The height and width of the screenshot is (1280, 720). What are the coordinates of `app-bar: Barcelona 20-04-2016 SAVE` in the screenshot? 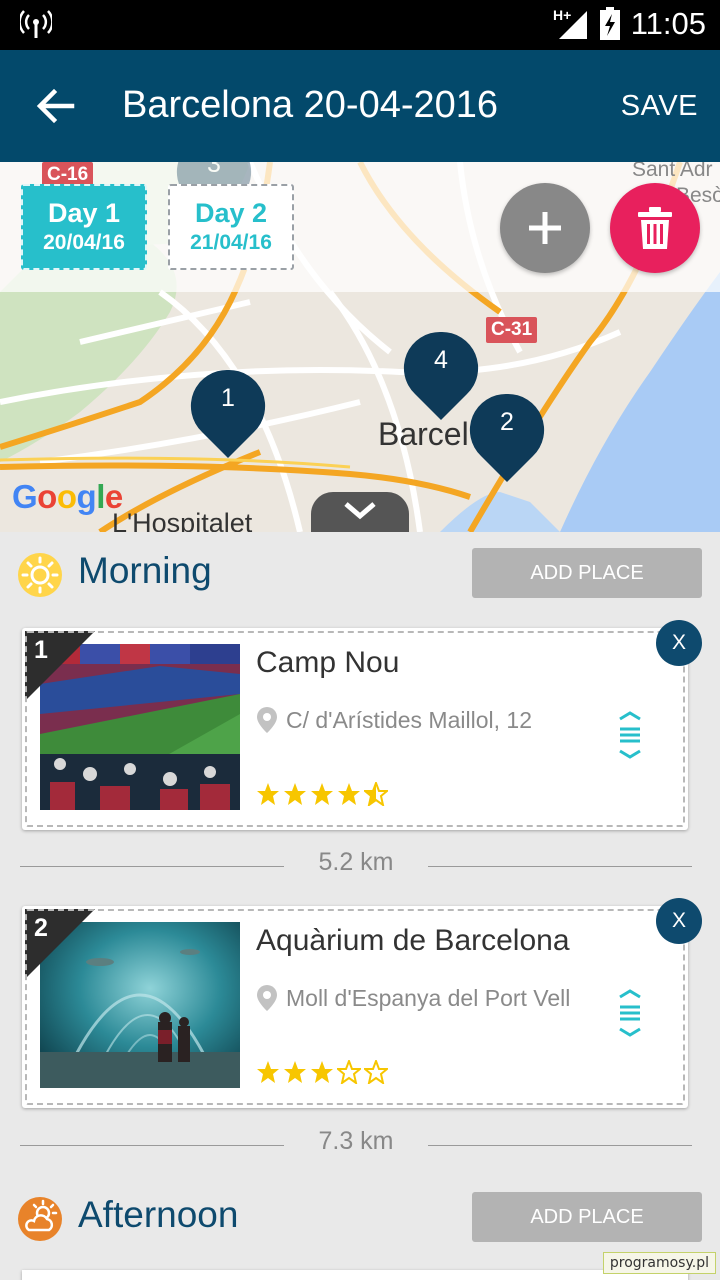 It's located at (360, 106).